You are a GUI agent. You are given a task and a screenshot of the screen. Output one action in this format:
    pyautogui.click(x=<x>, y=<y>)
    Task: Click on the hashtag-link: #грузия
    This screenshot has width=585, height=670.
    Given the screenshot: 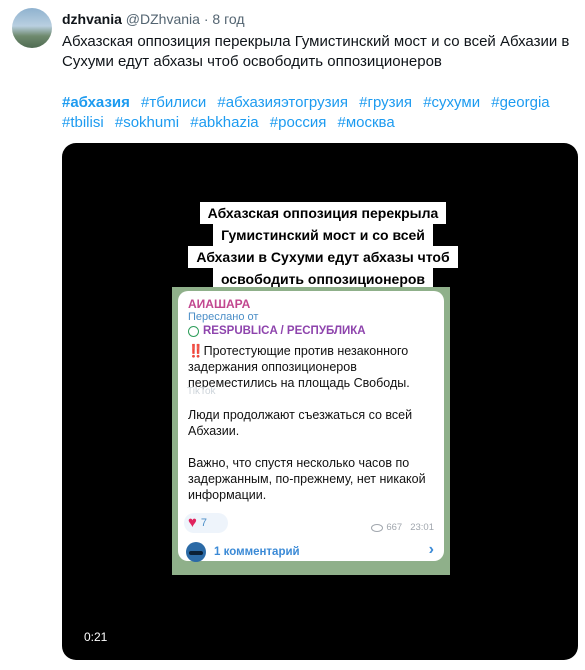 What is the action you would take?
    pyautogui.click(x=385, y=102)
    